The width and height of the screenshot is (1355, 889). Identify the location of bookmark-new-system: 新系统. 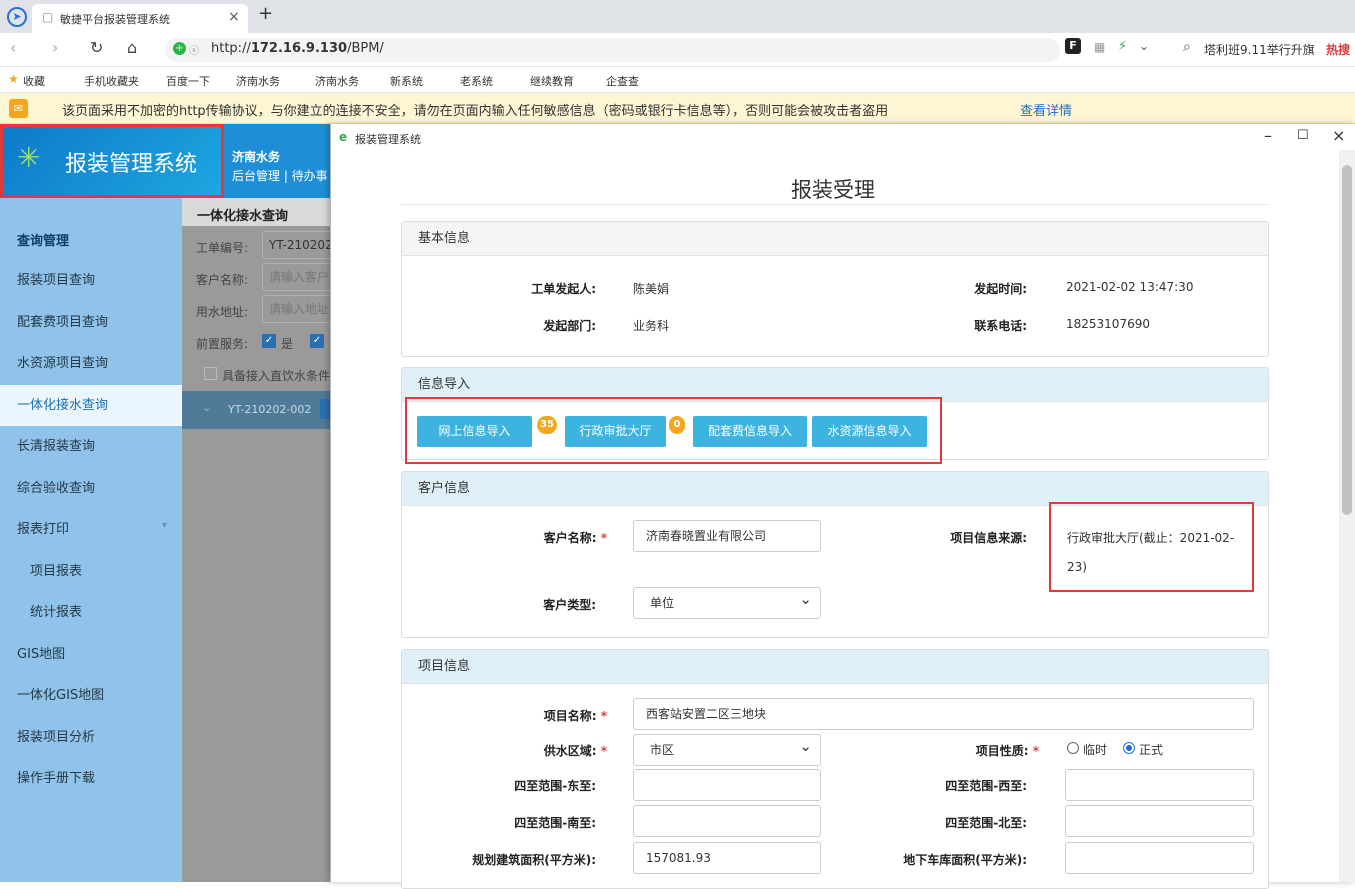
(406, 81).